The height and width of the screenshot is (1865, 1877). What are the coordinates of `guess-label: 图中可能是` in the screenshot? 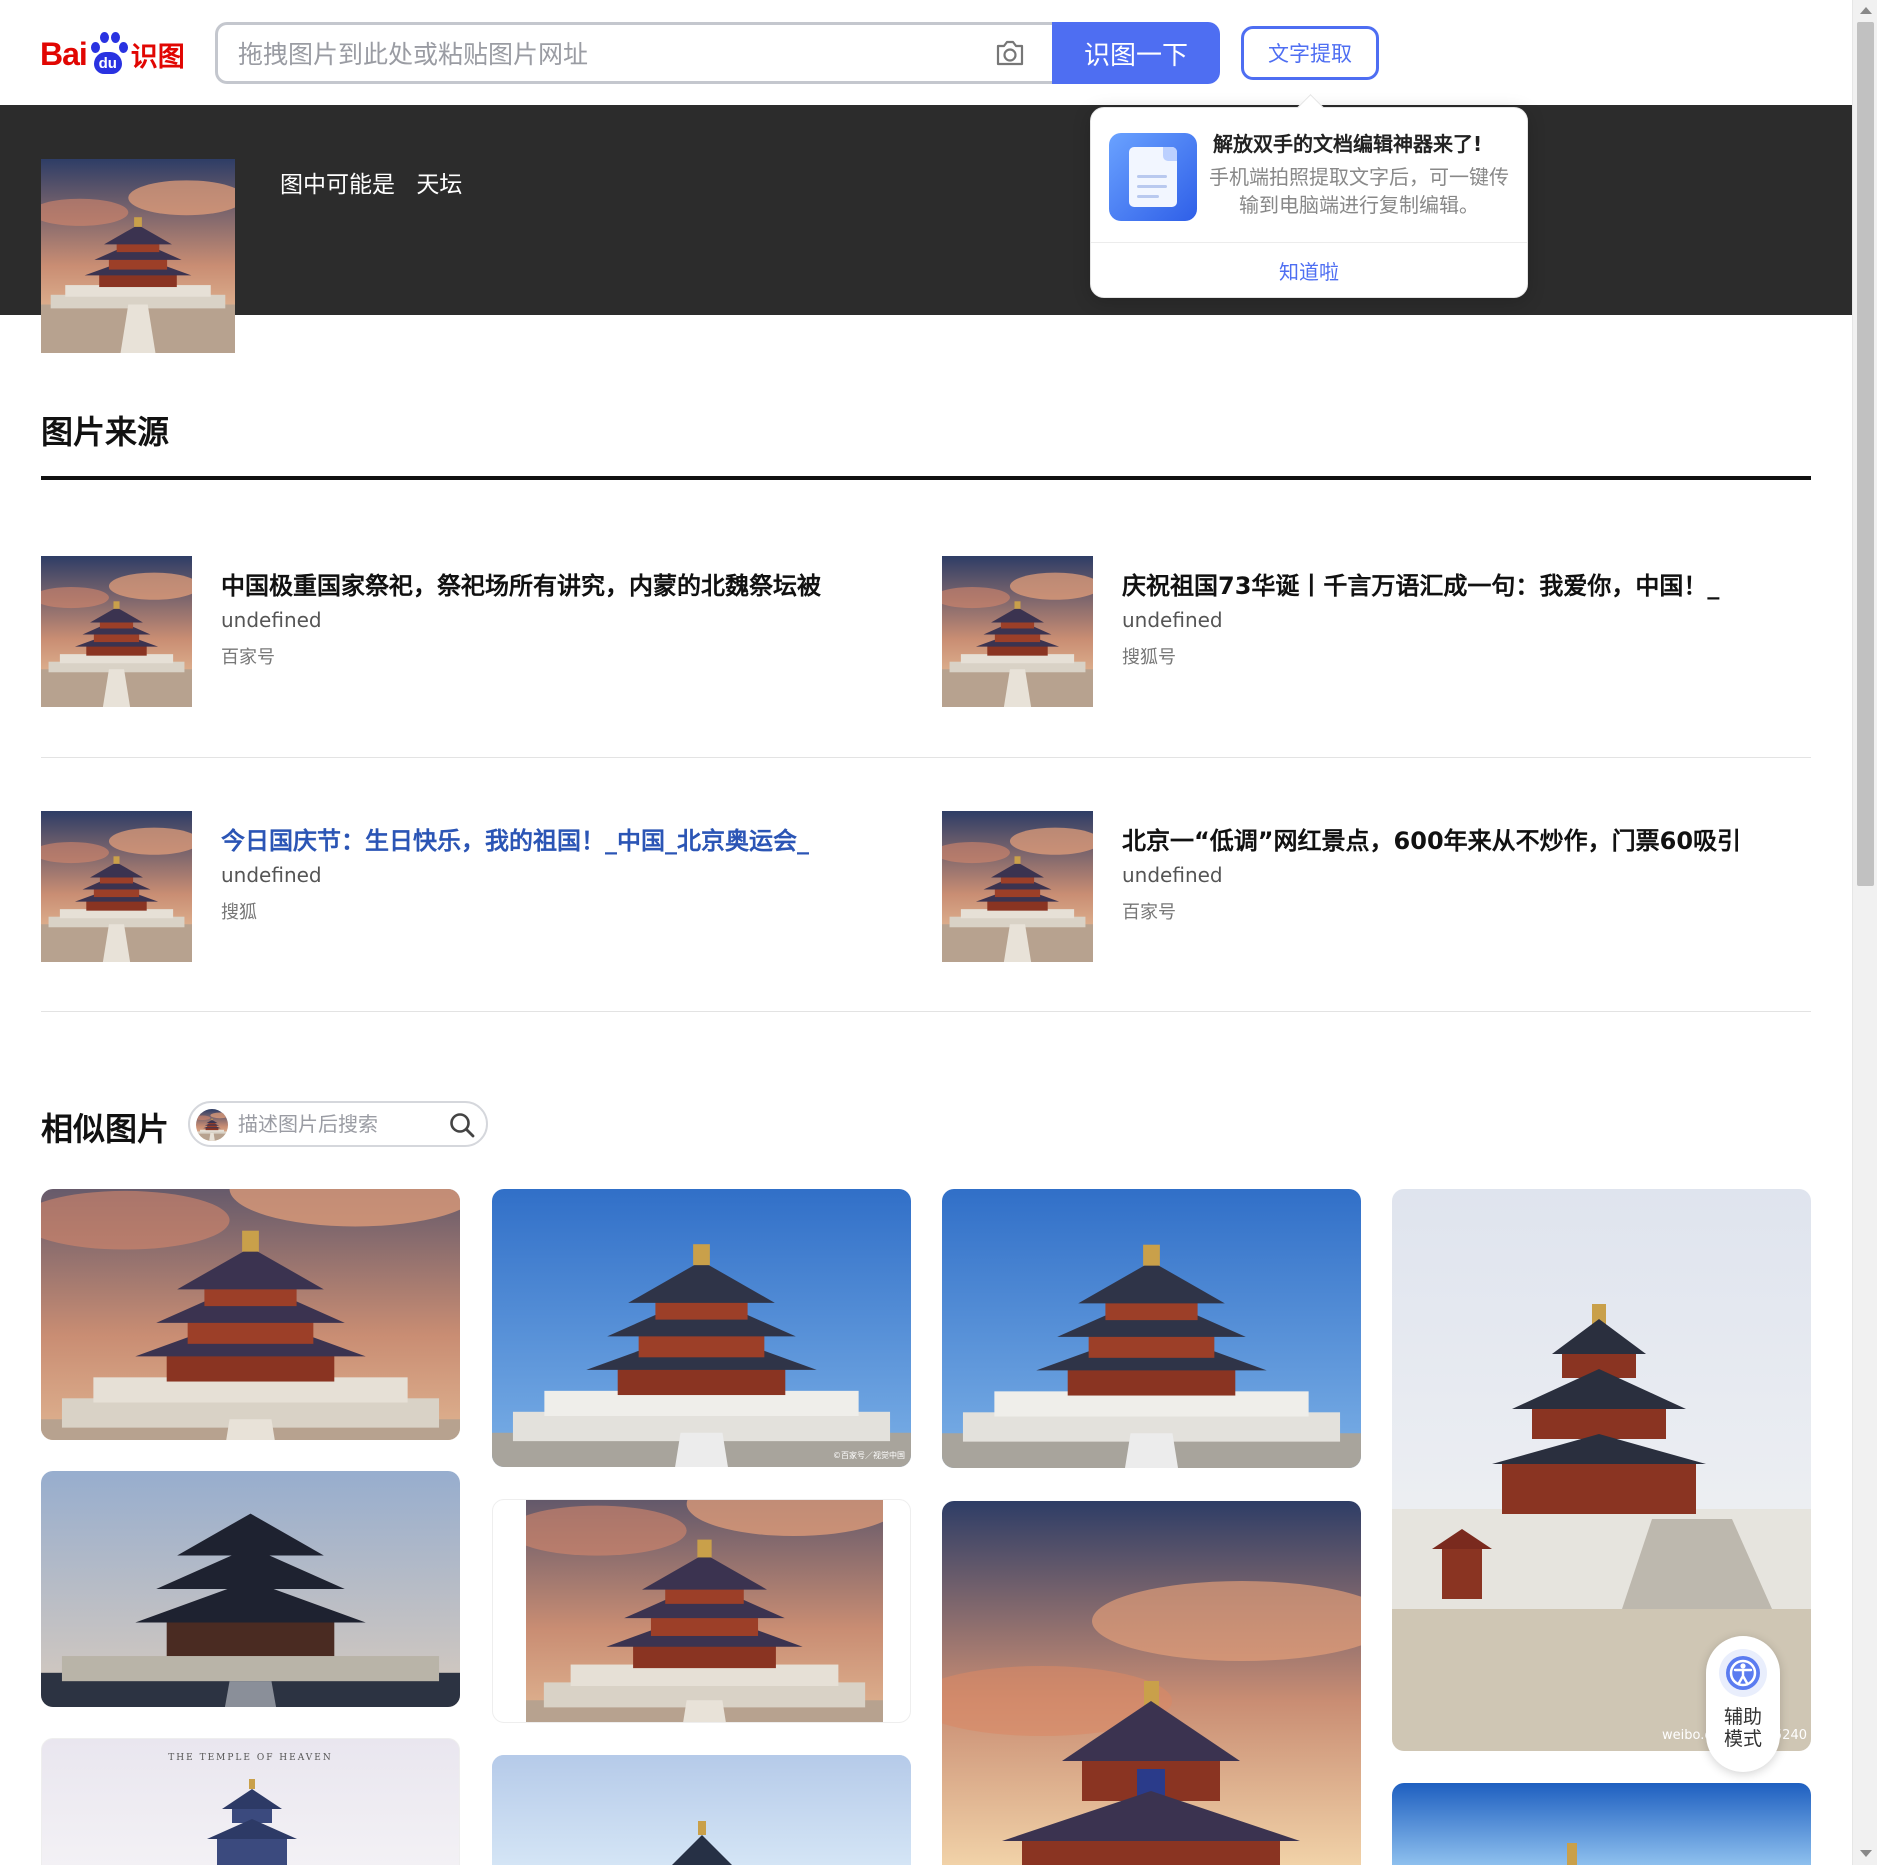 It's located at (337, 185).